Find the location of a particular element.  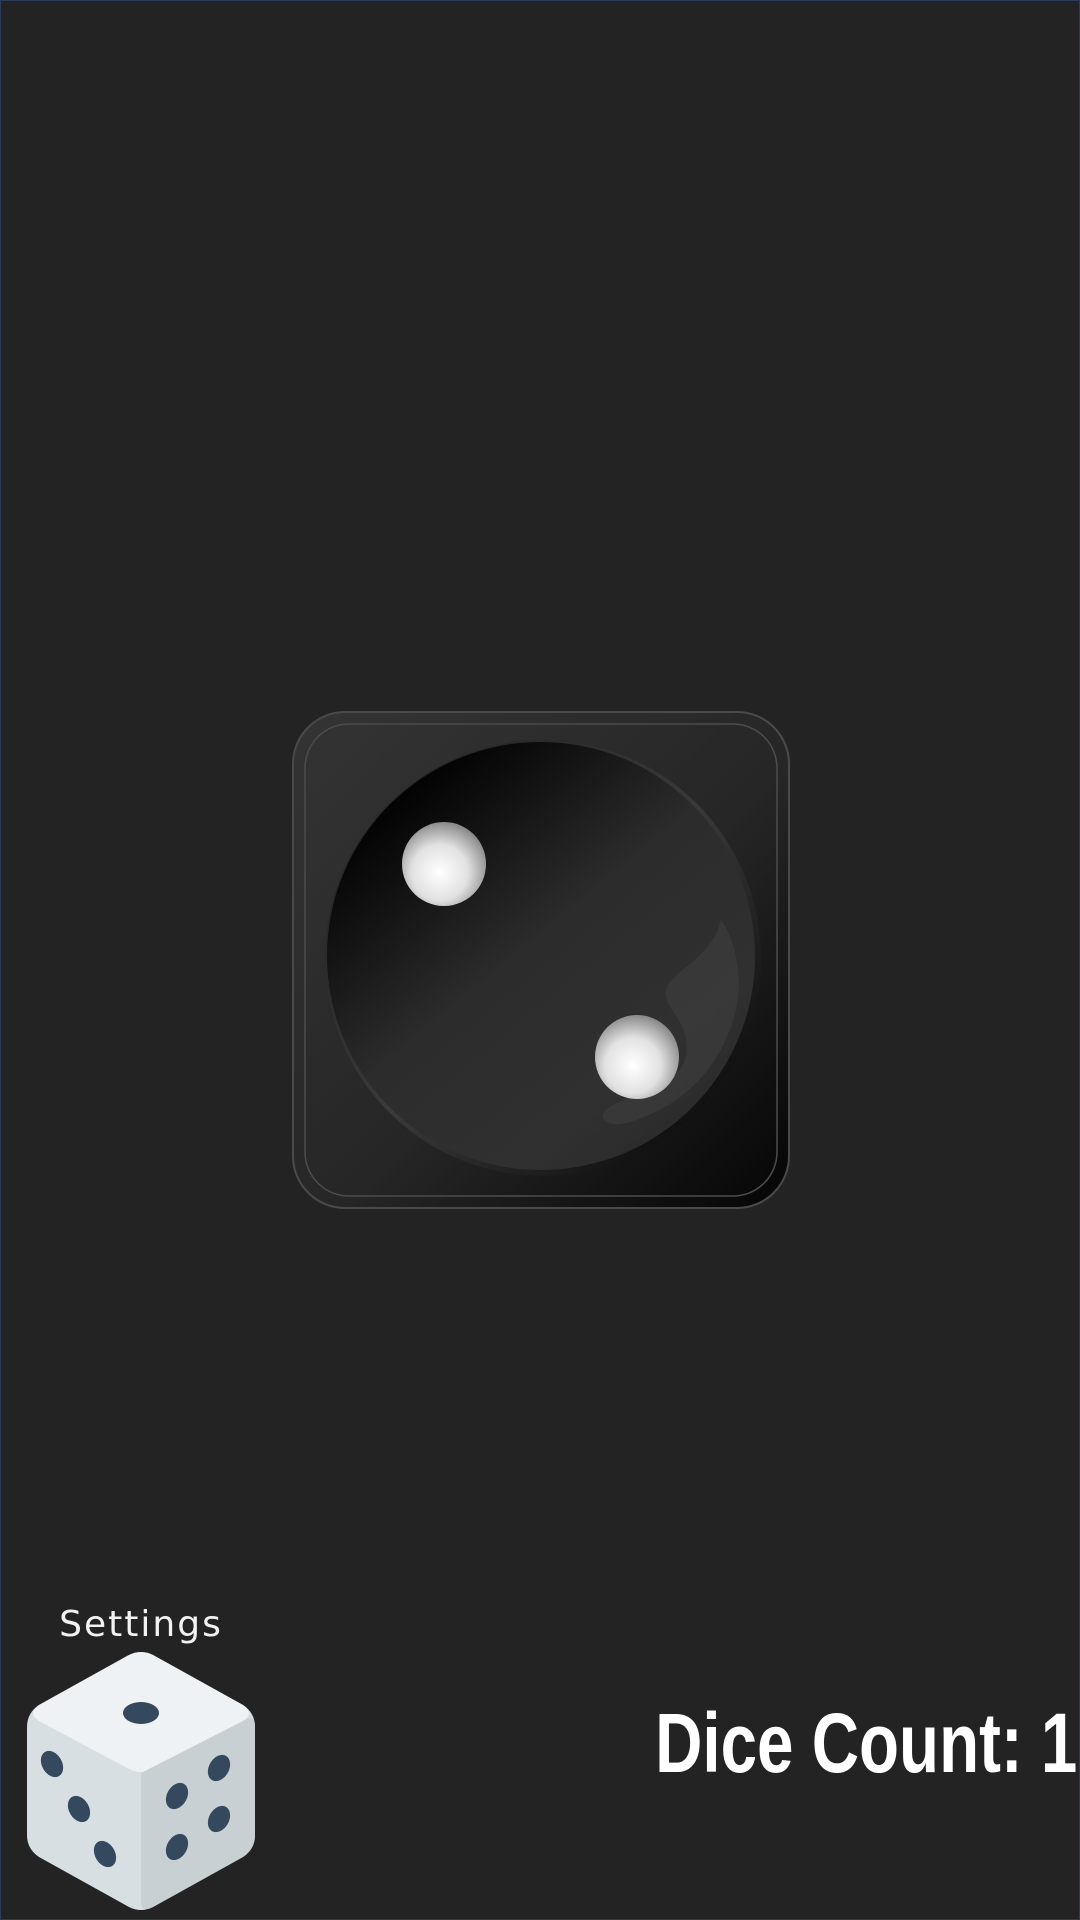

settings-label: Settings is located at coordinates (141, 1624).